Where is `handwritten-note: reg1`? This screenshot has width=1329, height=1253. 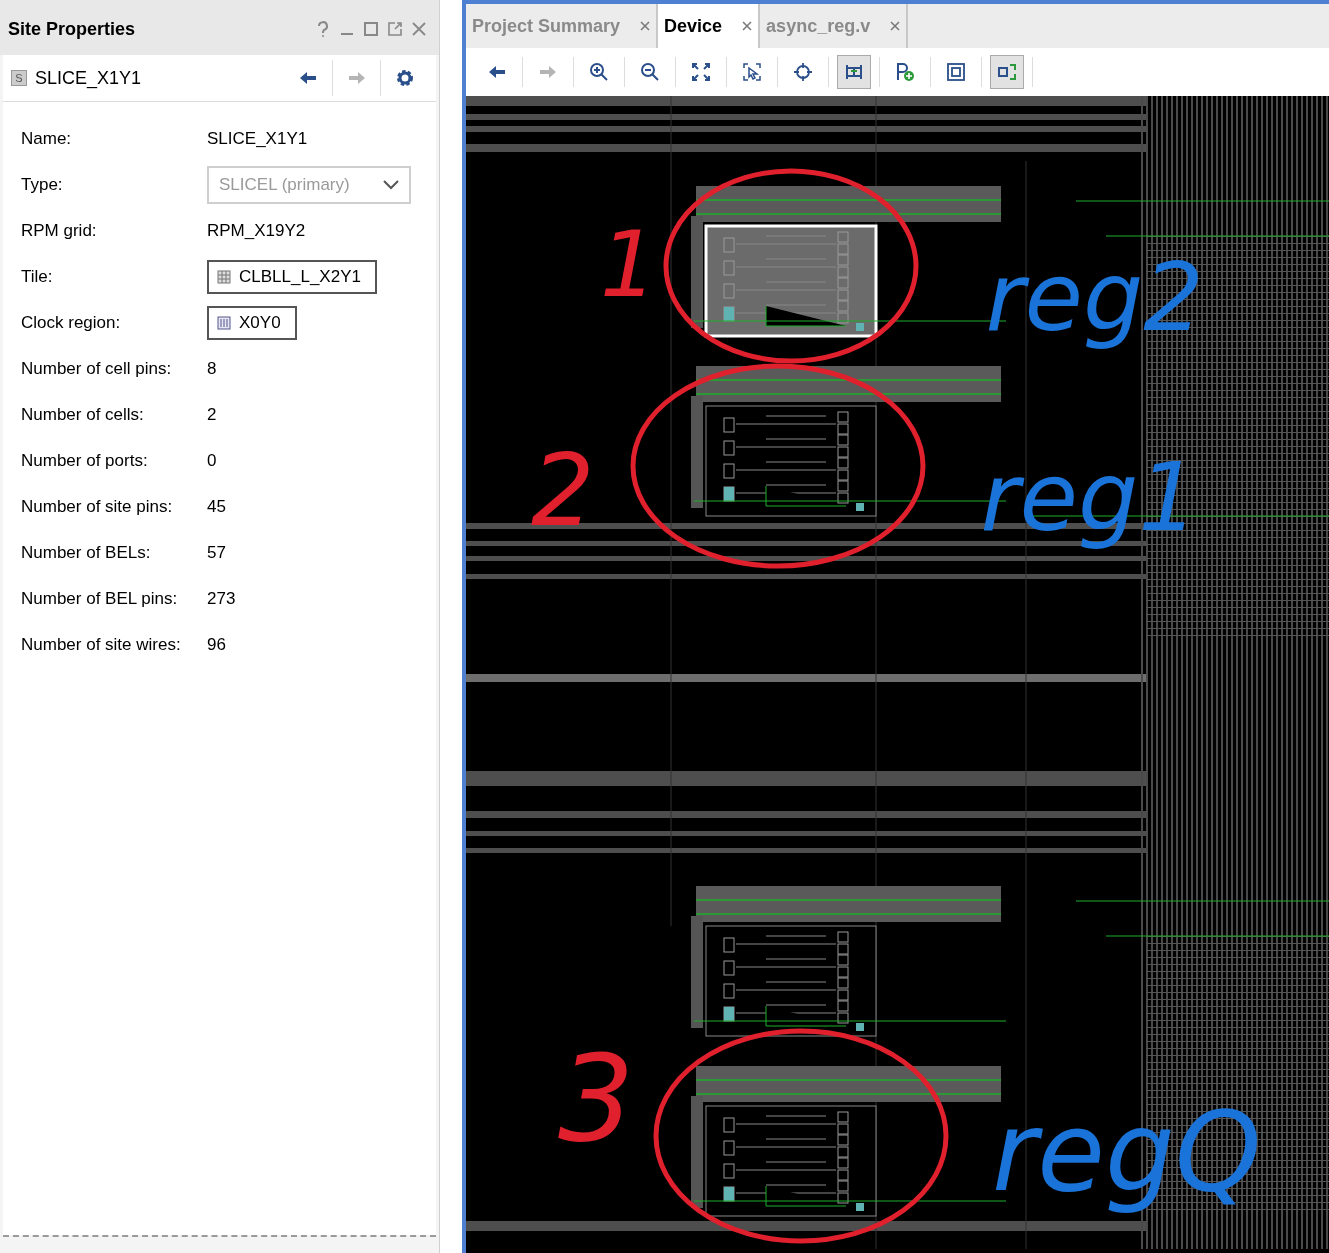
handwritten-note: reg1 is located at coordinates (1089, 497).